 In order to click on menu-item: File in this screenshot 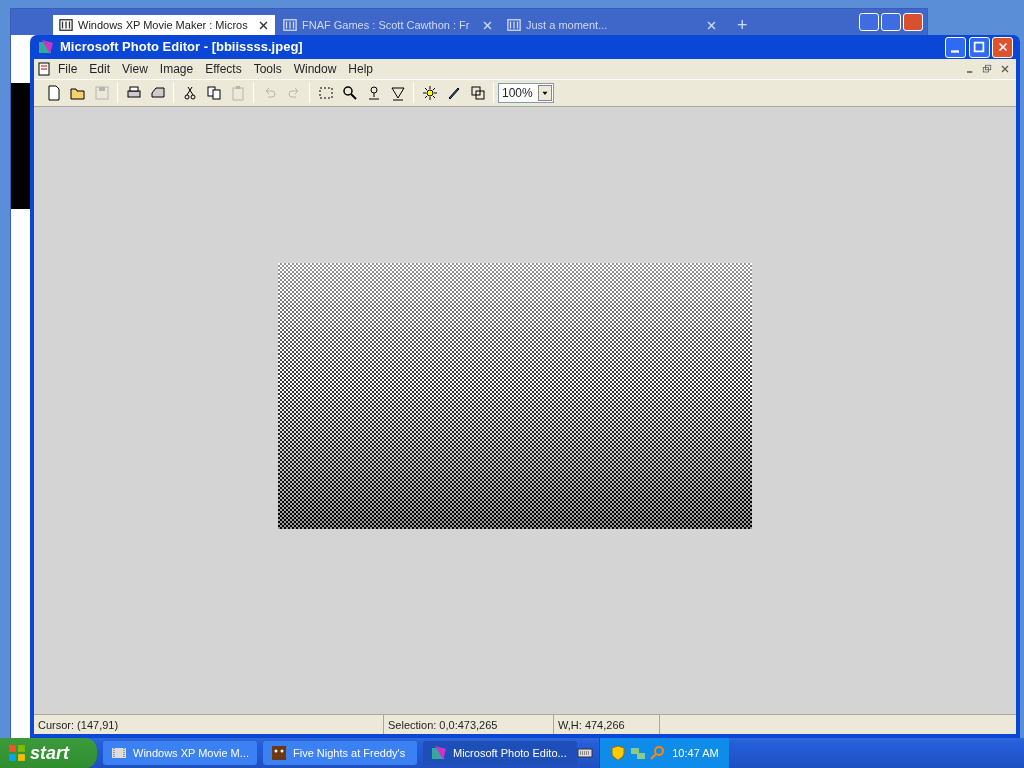, I will do `click(68, 69)`.